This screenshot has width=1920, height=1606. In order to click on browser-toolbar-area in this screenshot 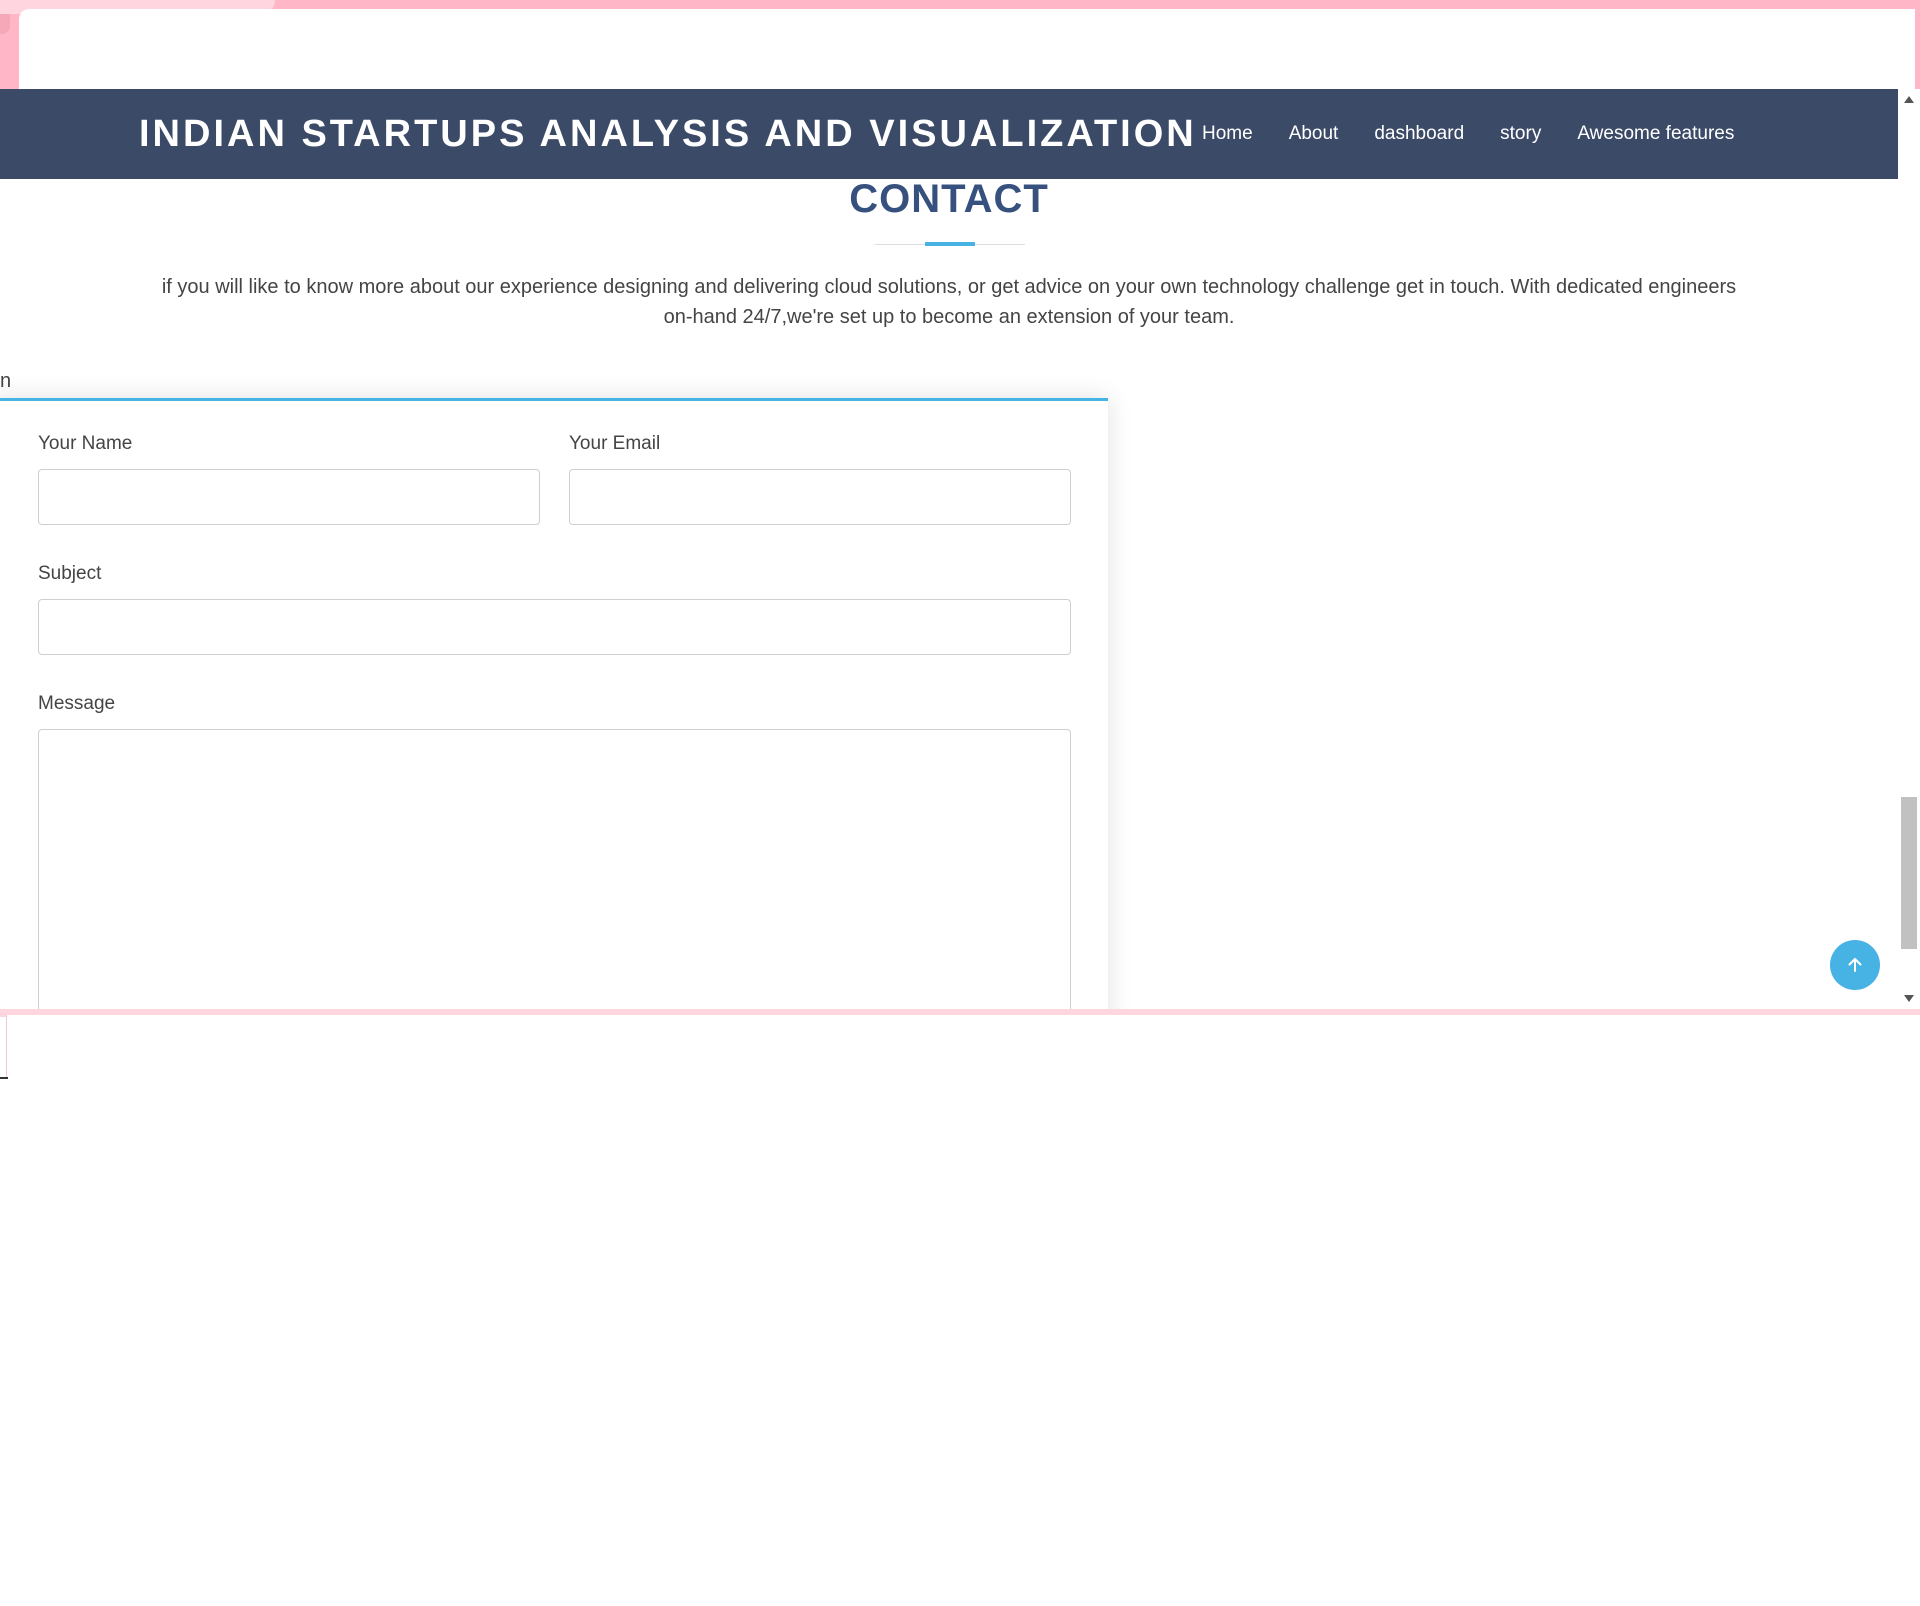, I will do `click(967, 49)`.